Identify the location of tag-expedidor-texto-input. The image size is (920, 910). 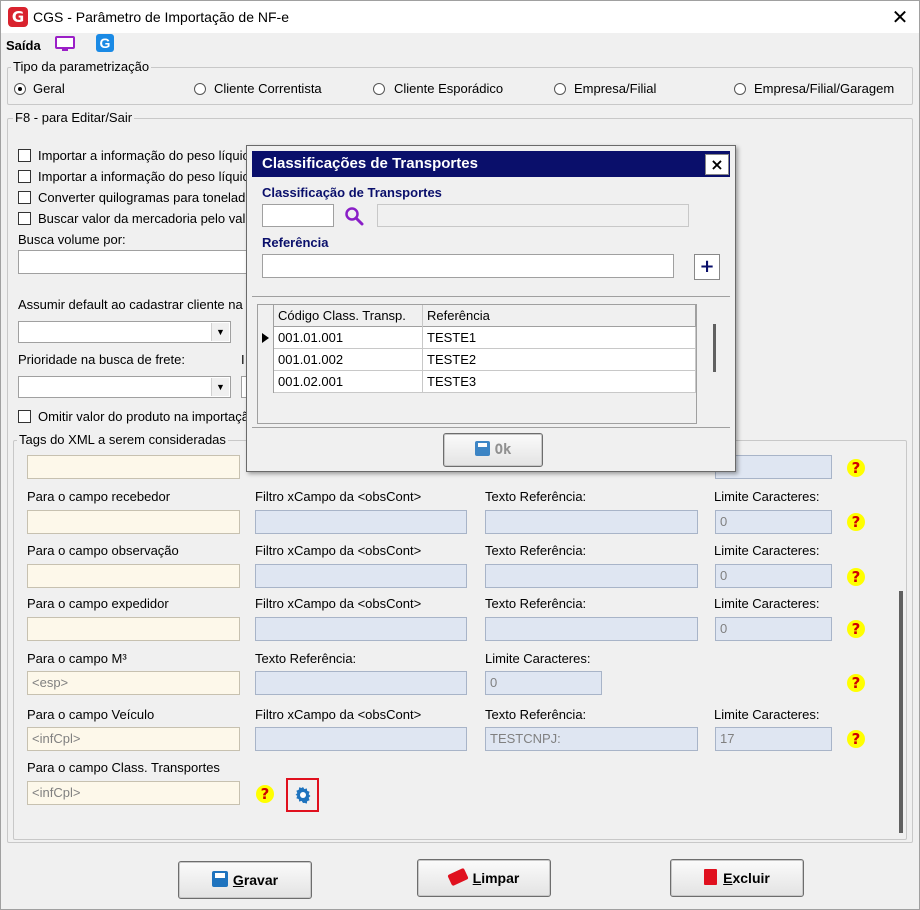
(591, 629).